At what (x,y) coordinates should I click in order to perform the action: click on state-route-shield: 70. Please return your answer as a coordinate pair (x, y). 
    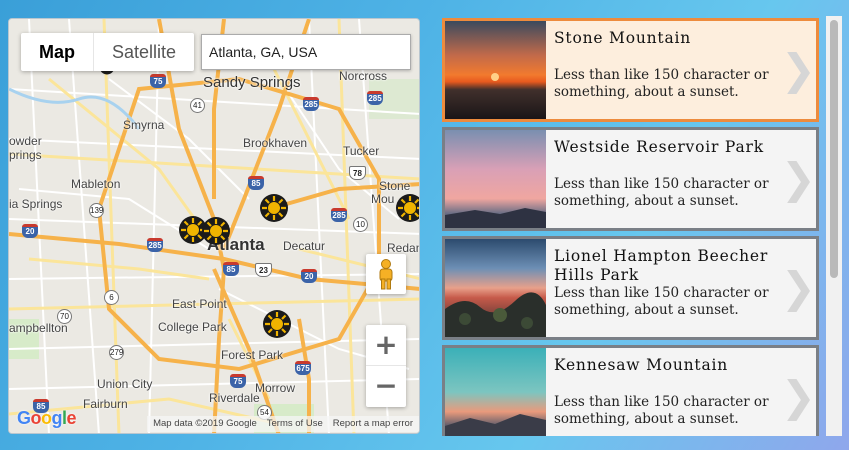
    Looking at the image, I should click on (64, 316).